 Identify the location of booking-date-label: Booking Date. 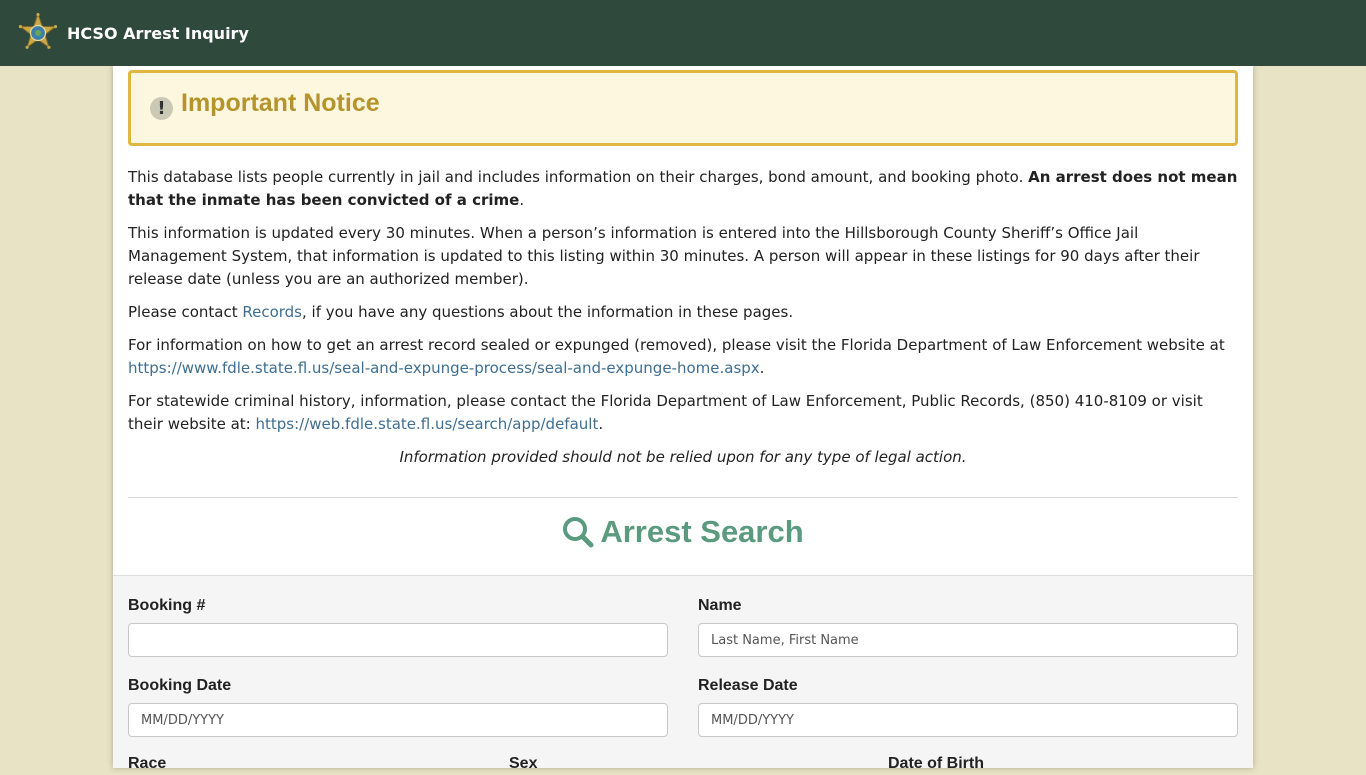
(180, 685).